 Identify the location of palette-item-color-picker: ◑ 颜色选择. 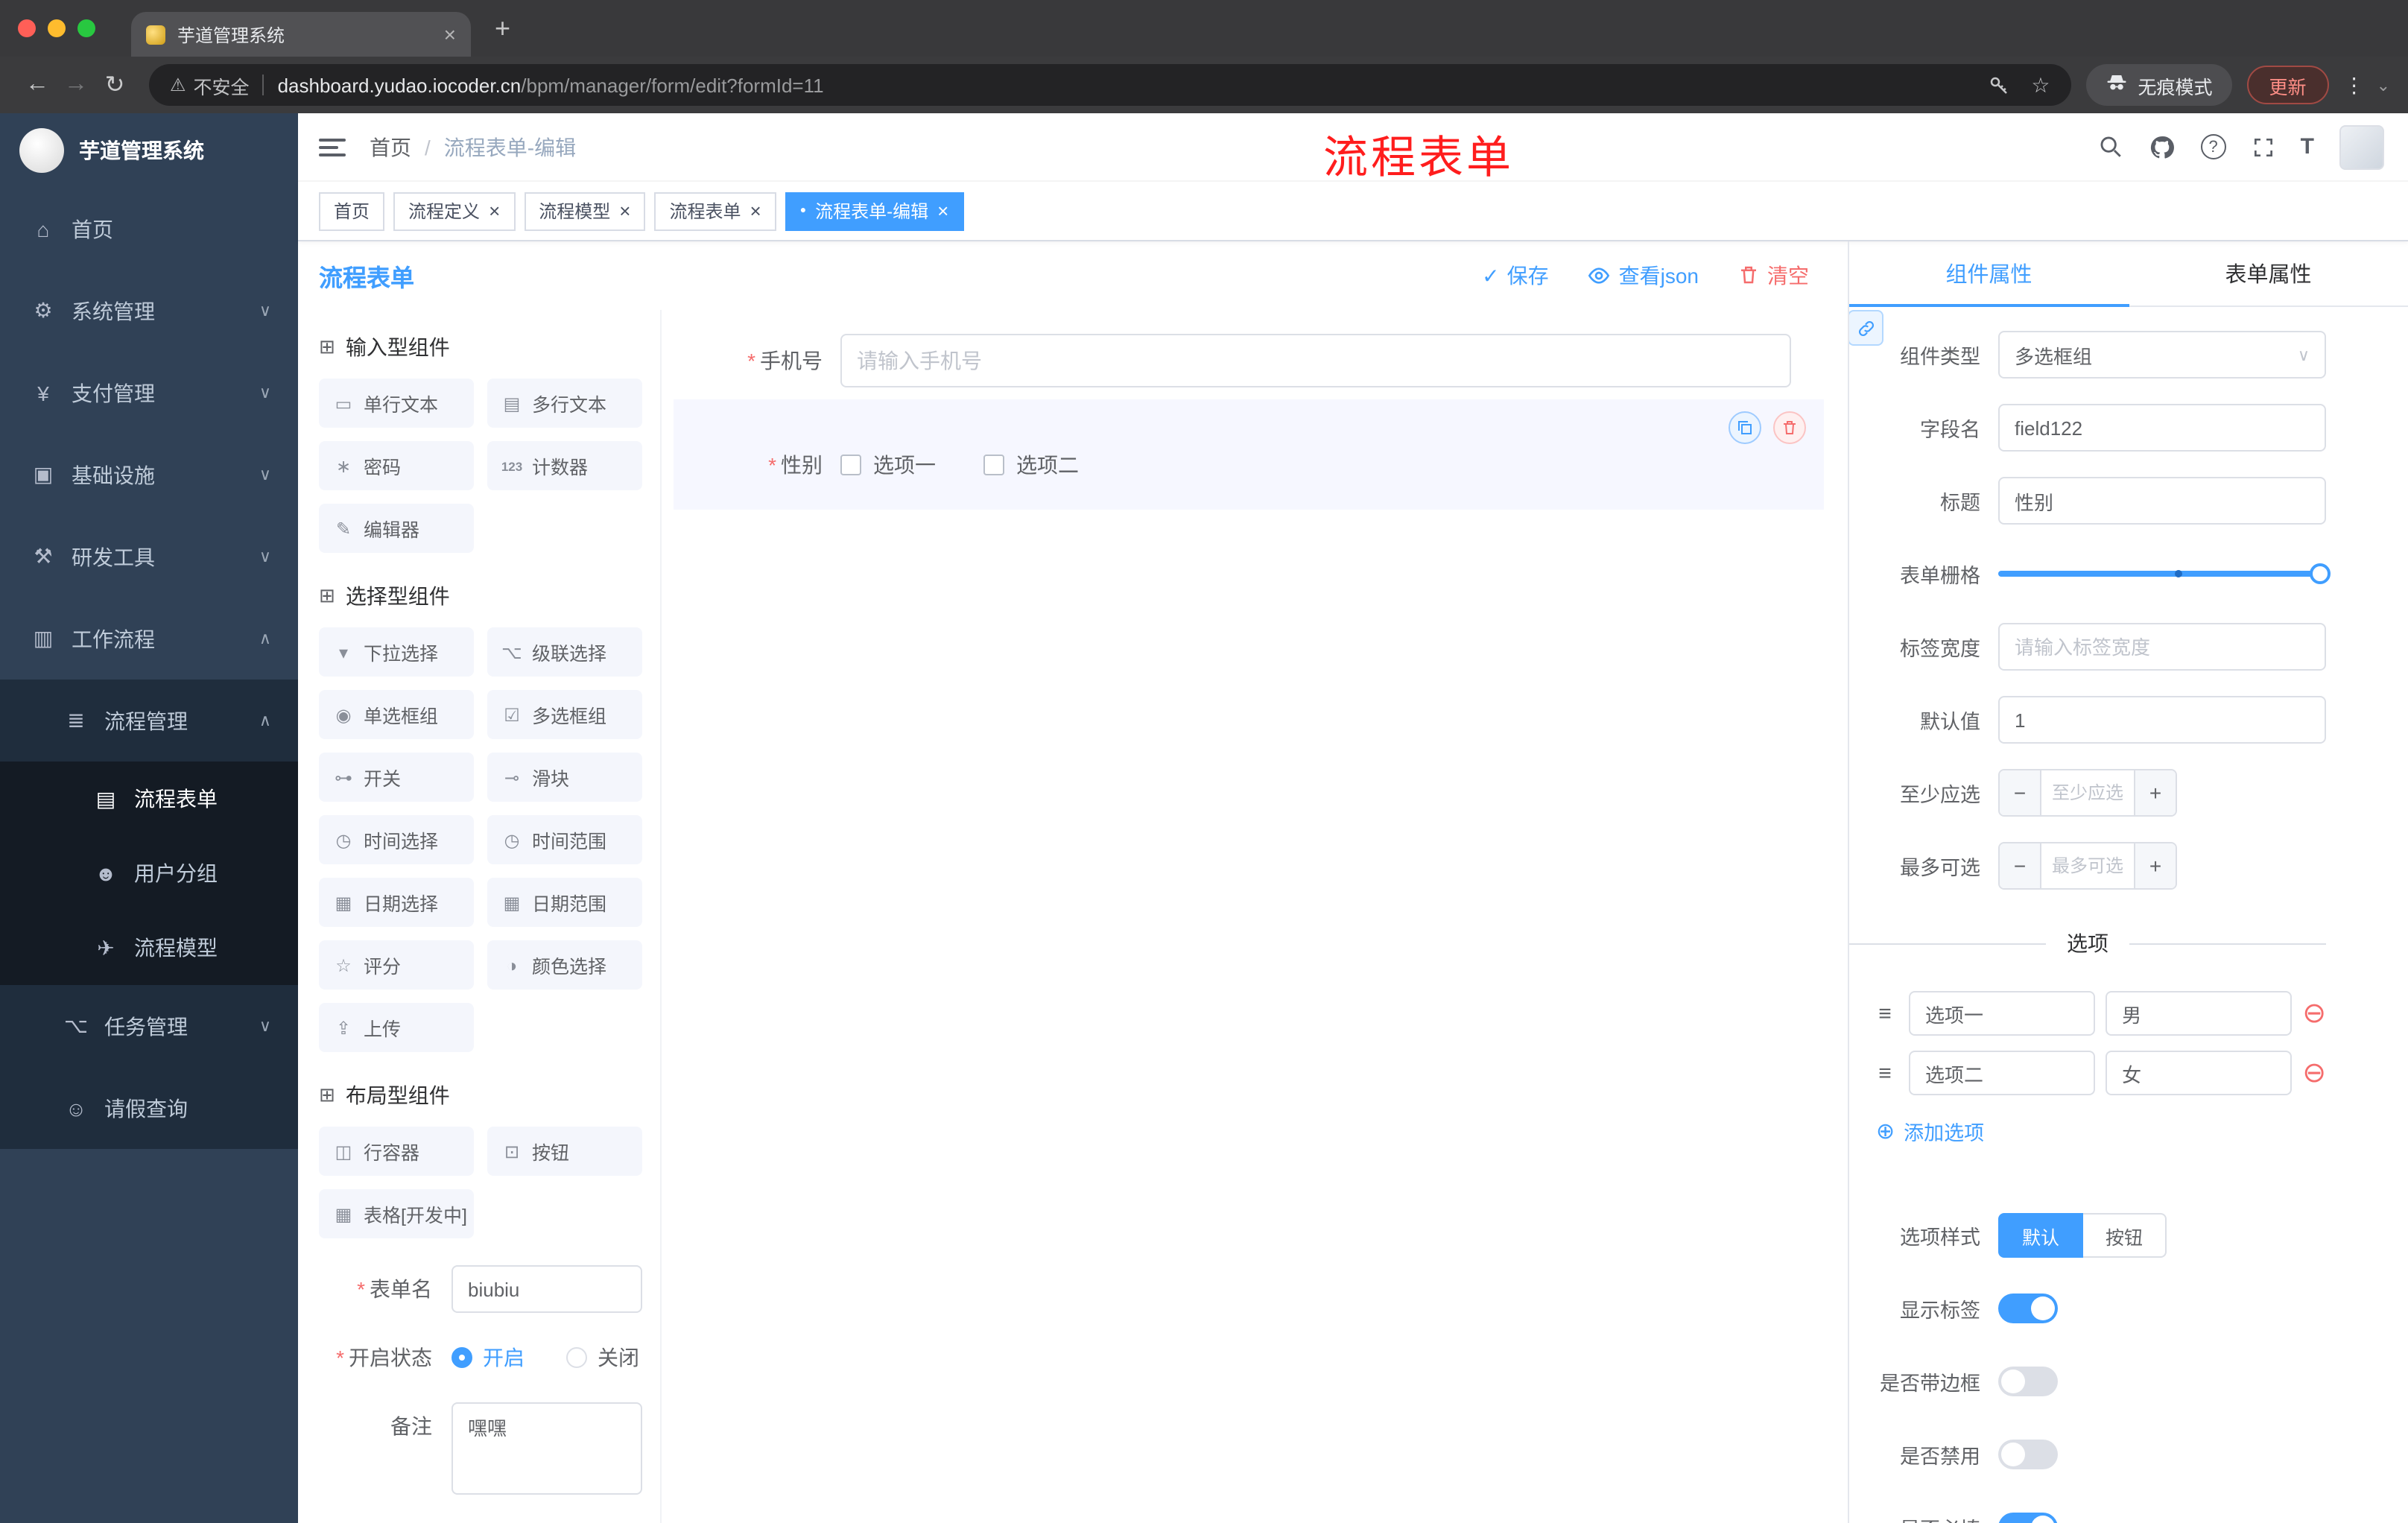
(564, 965).